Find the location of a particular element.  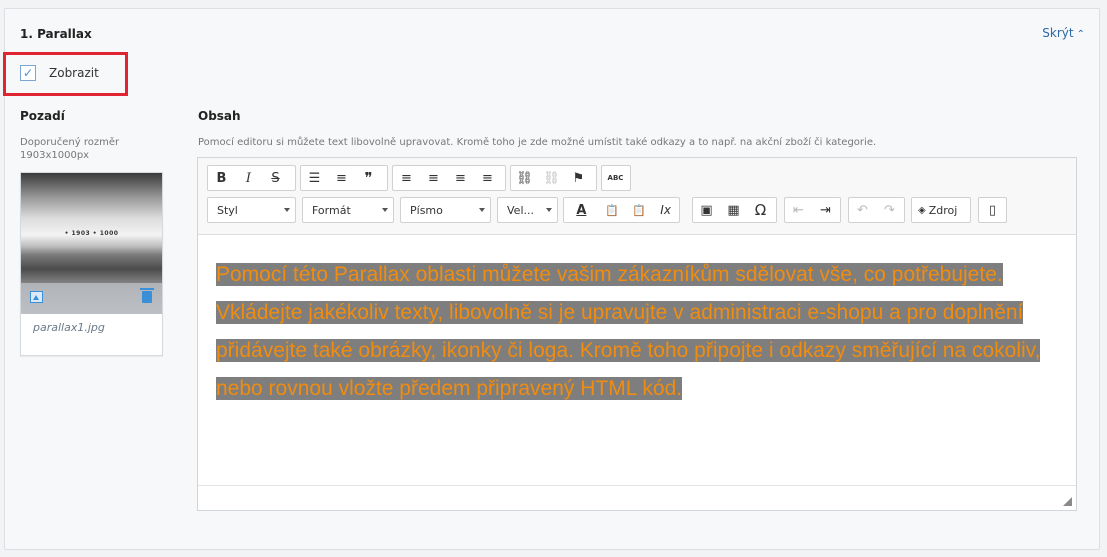

text-color-icon: A is located at coordinates (581, 210).